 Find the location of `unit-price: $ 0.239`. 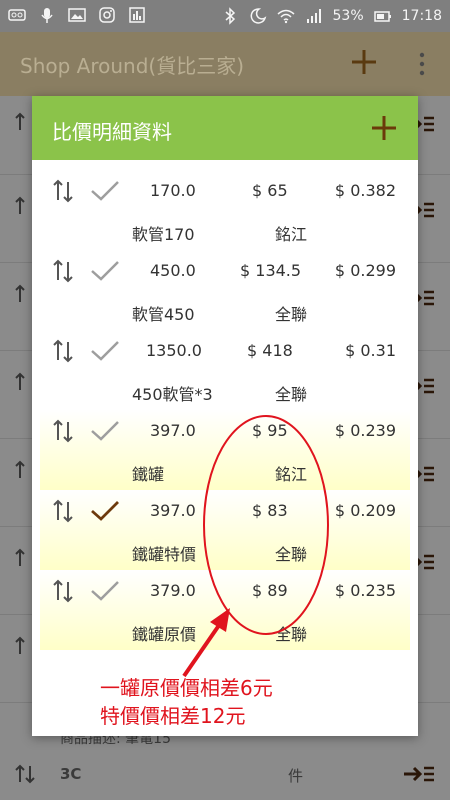

unit-price: $ 0.239 is located at coordinates (365, 430).